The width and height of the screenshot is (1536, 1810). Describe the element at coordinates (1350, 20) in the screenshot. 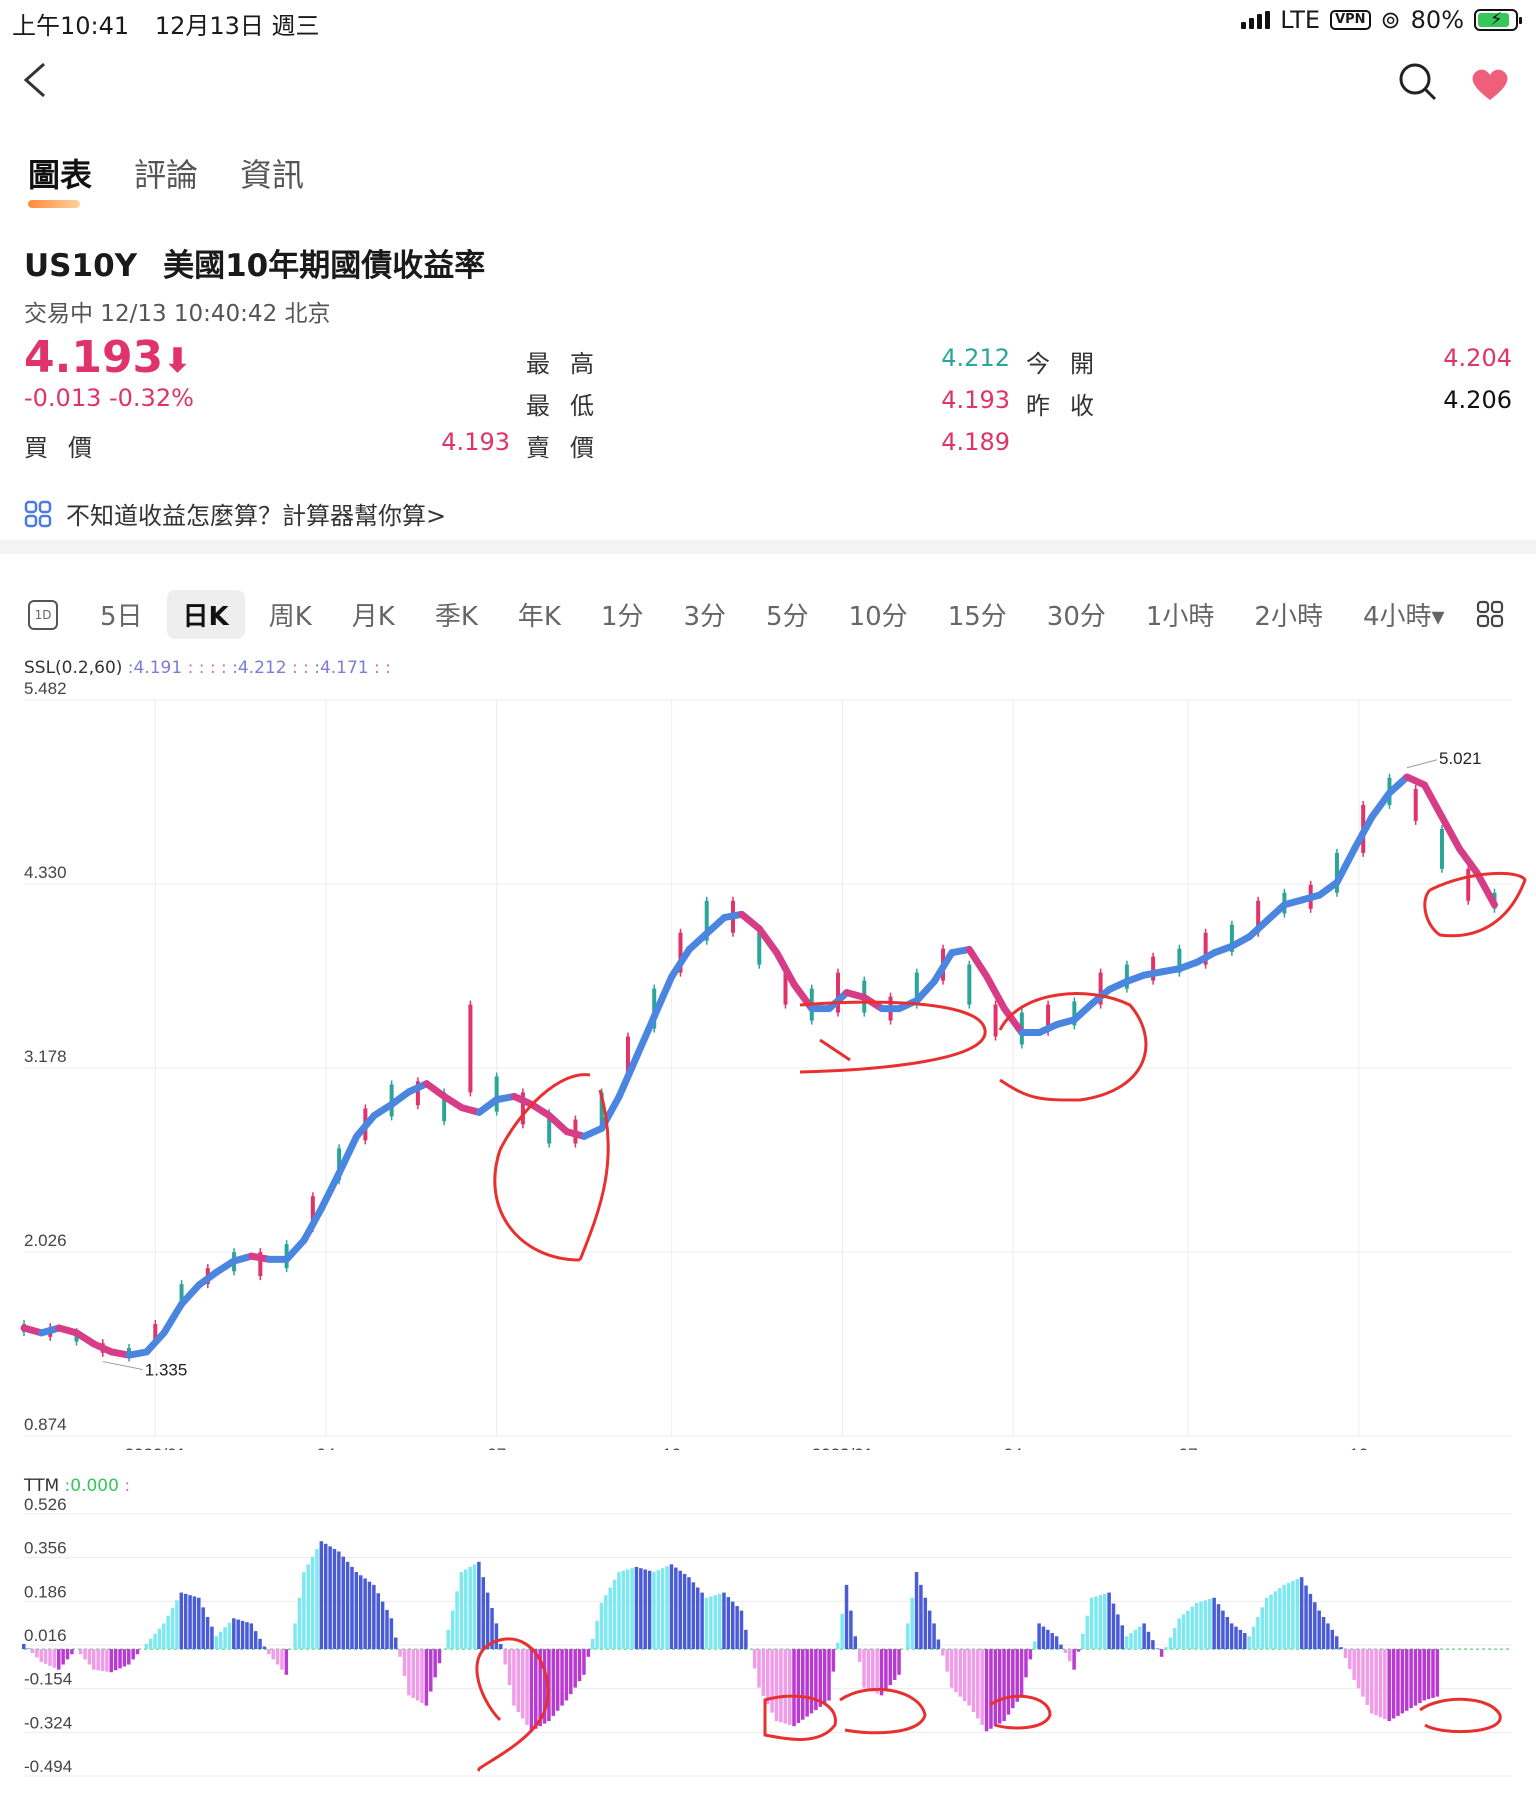

I see `vpn-badge: VPN` at that location.